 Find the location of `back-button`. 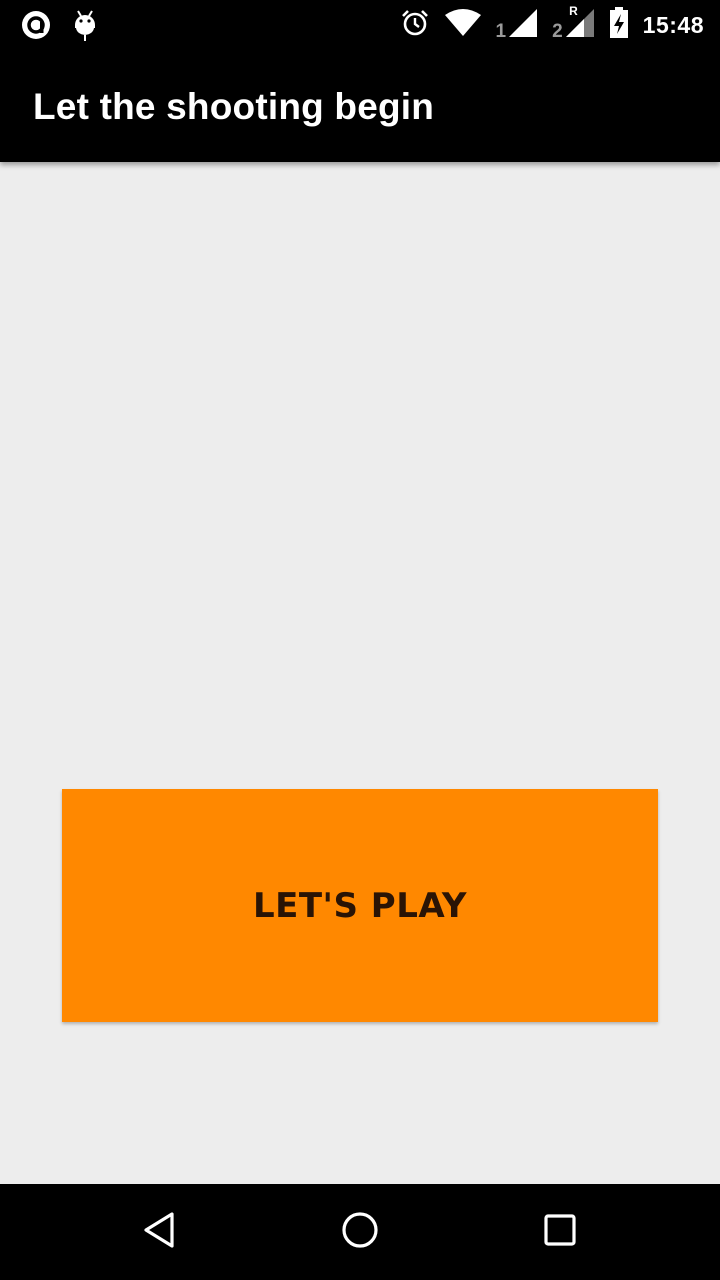

back-button is located at coordinates (160, 1232).